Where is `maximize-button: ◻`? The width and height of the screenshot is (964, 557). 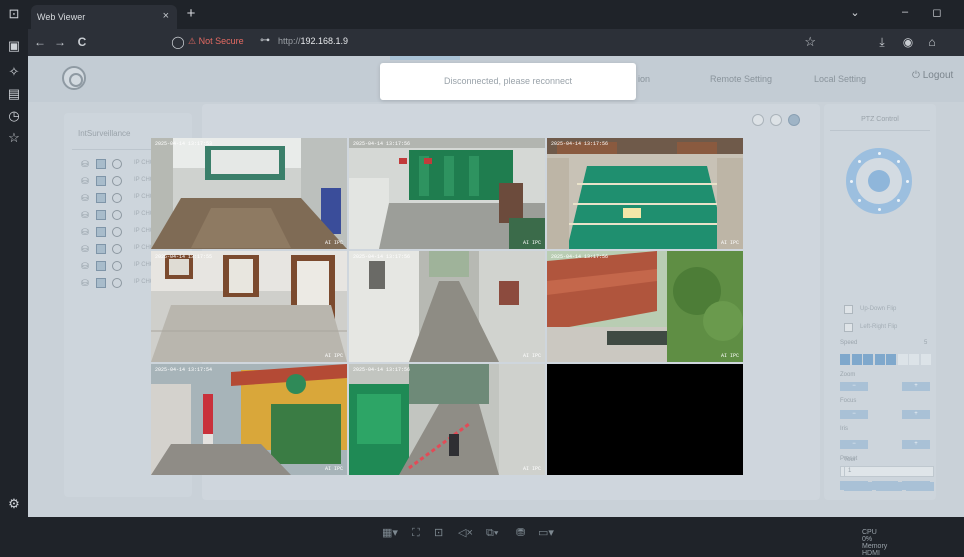
maximize-button: ◻ is located at coordinates (937, 12).